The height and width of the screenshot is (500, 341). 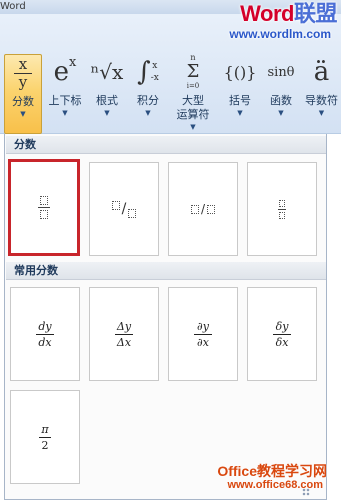 I want to click on radical-button: ⁿ√x 根式 ▼, so click(x=107, y=94).